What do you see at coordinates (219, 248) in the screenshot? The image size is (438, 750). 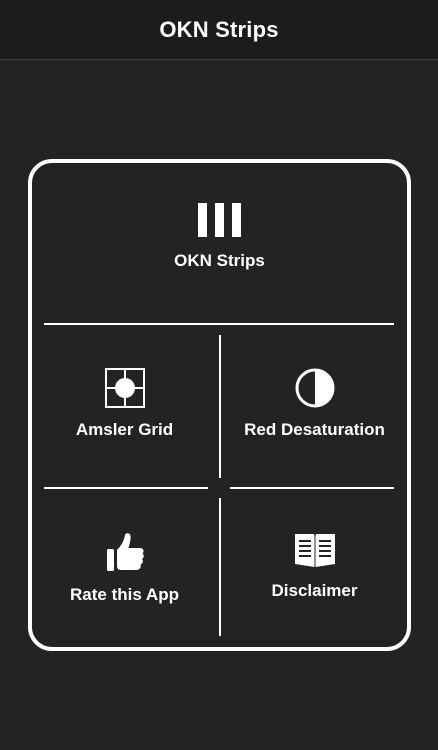 I see `okn-strips-button: OKN Strips` at bounding box center [219, 248].